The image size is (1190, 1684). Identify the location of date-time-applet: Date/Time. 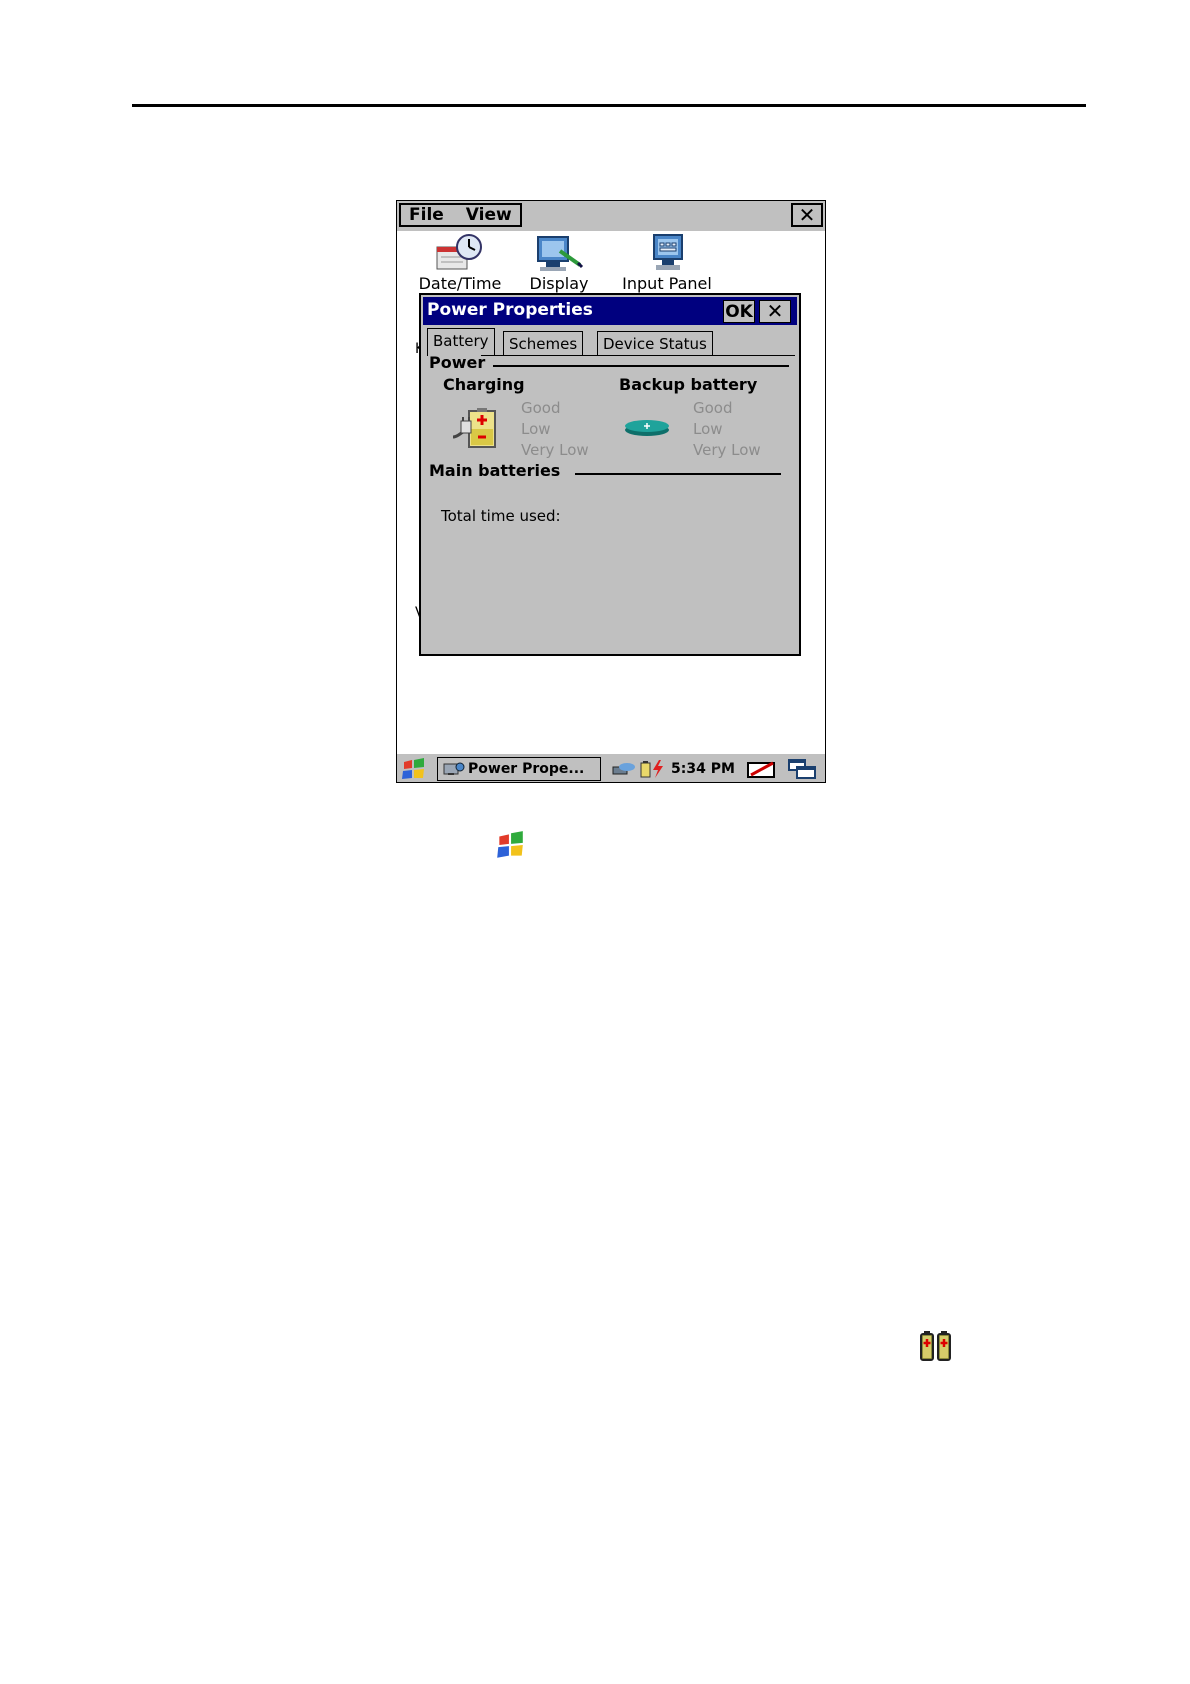
(460, 263).